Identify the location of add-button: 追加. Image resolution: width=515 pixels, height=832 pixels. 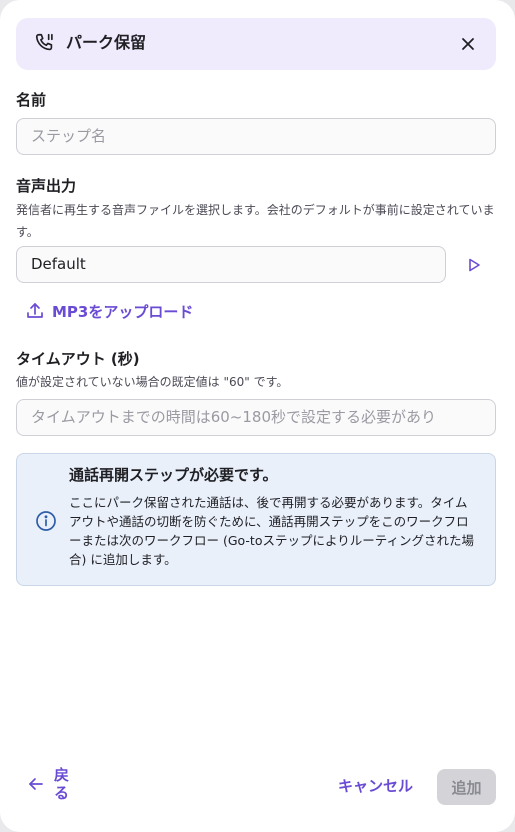
(466, 787).